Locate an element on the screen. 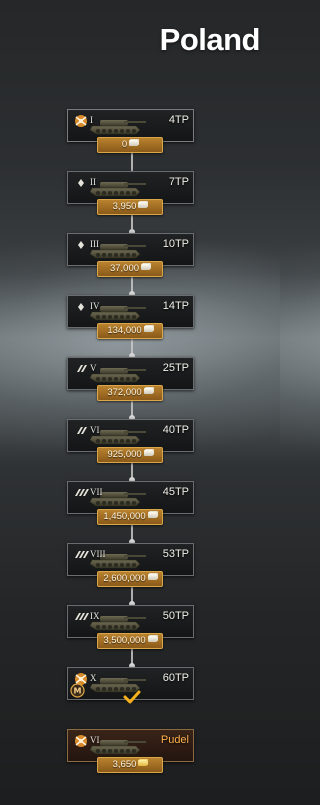 The height and width of the screenshot is (805, 320). tank-node: I 4TP 0 is located at coordinates (130, 131).